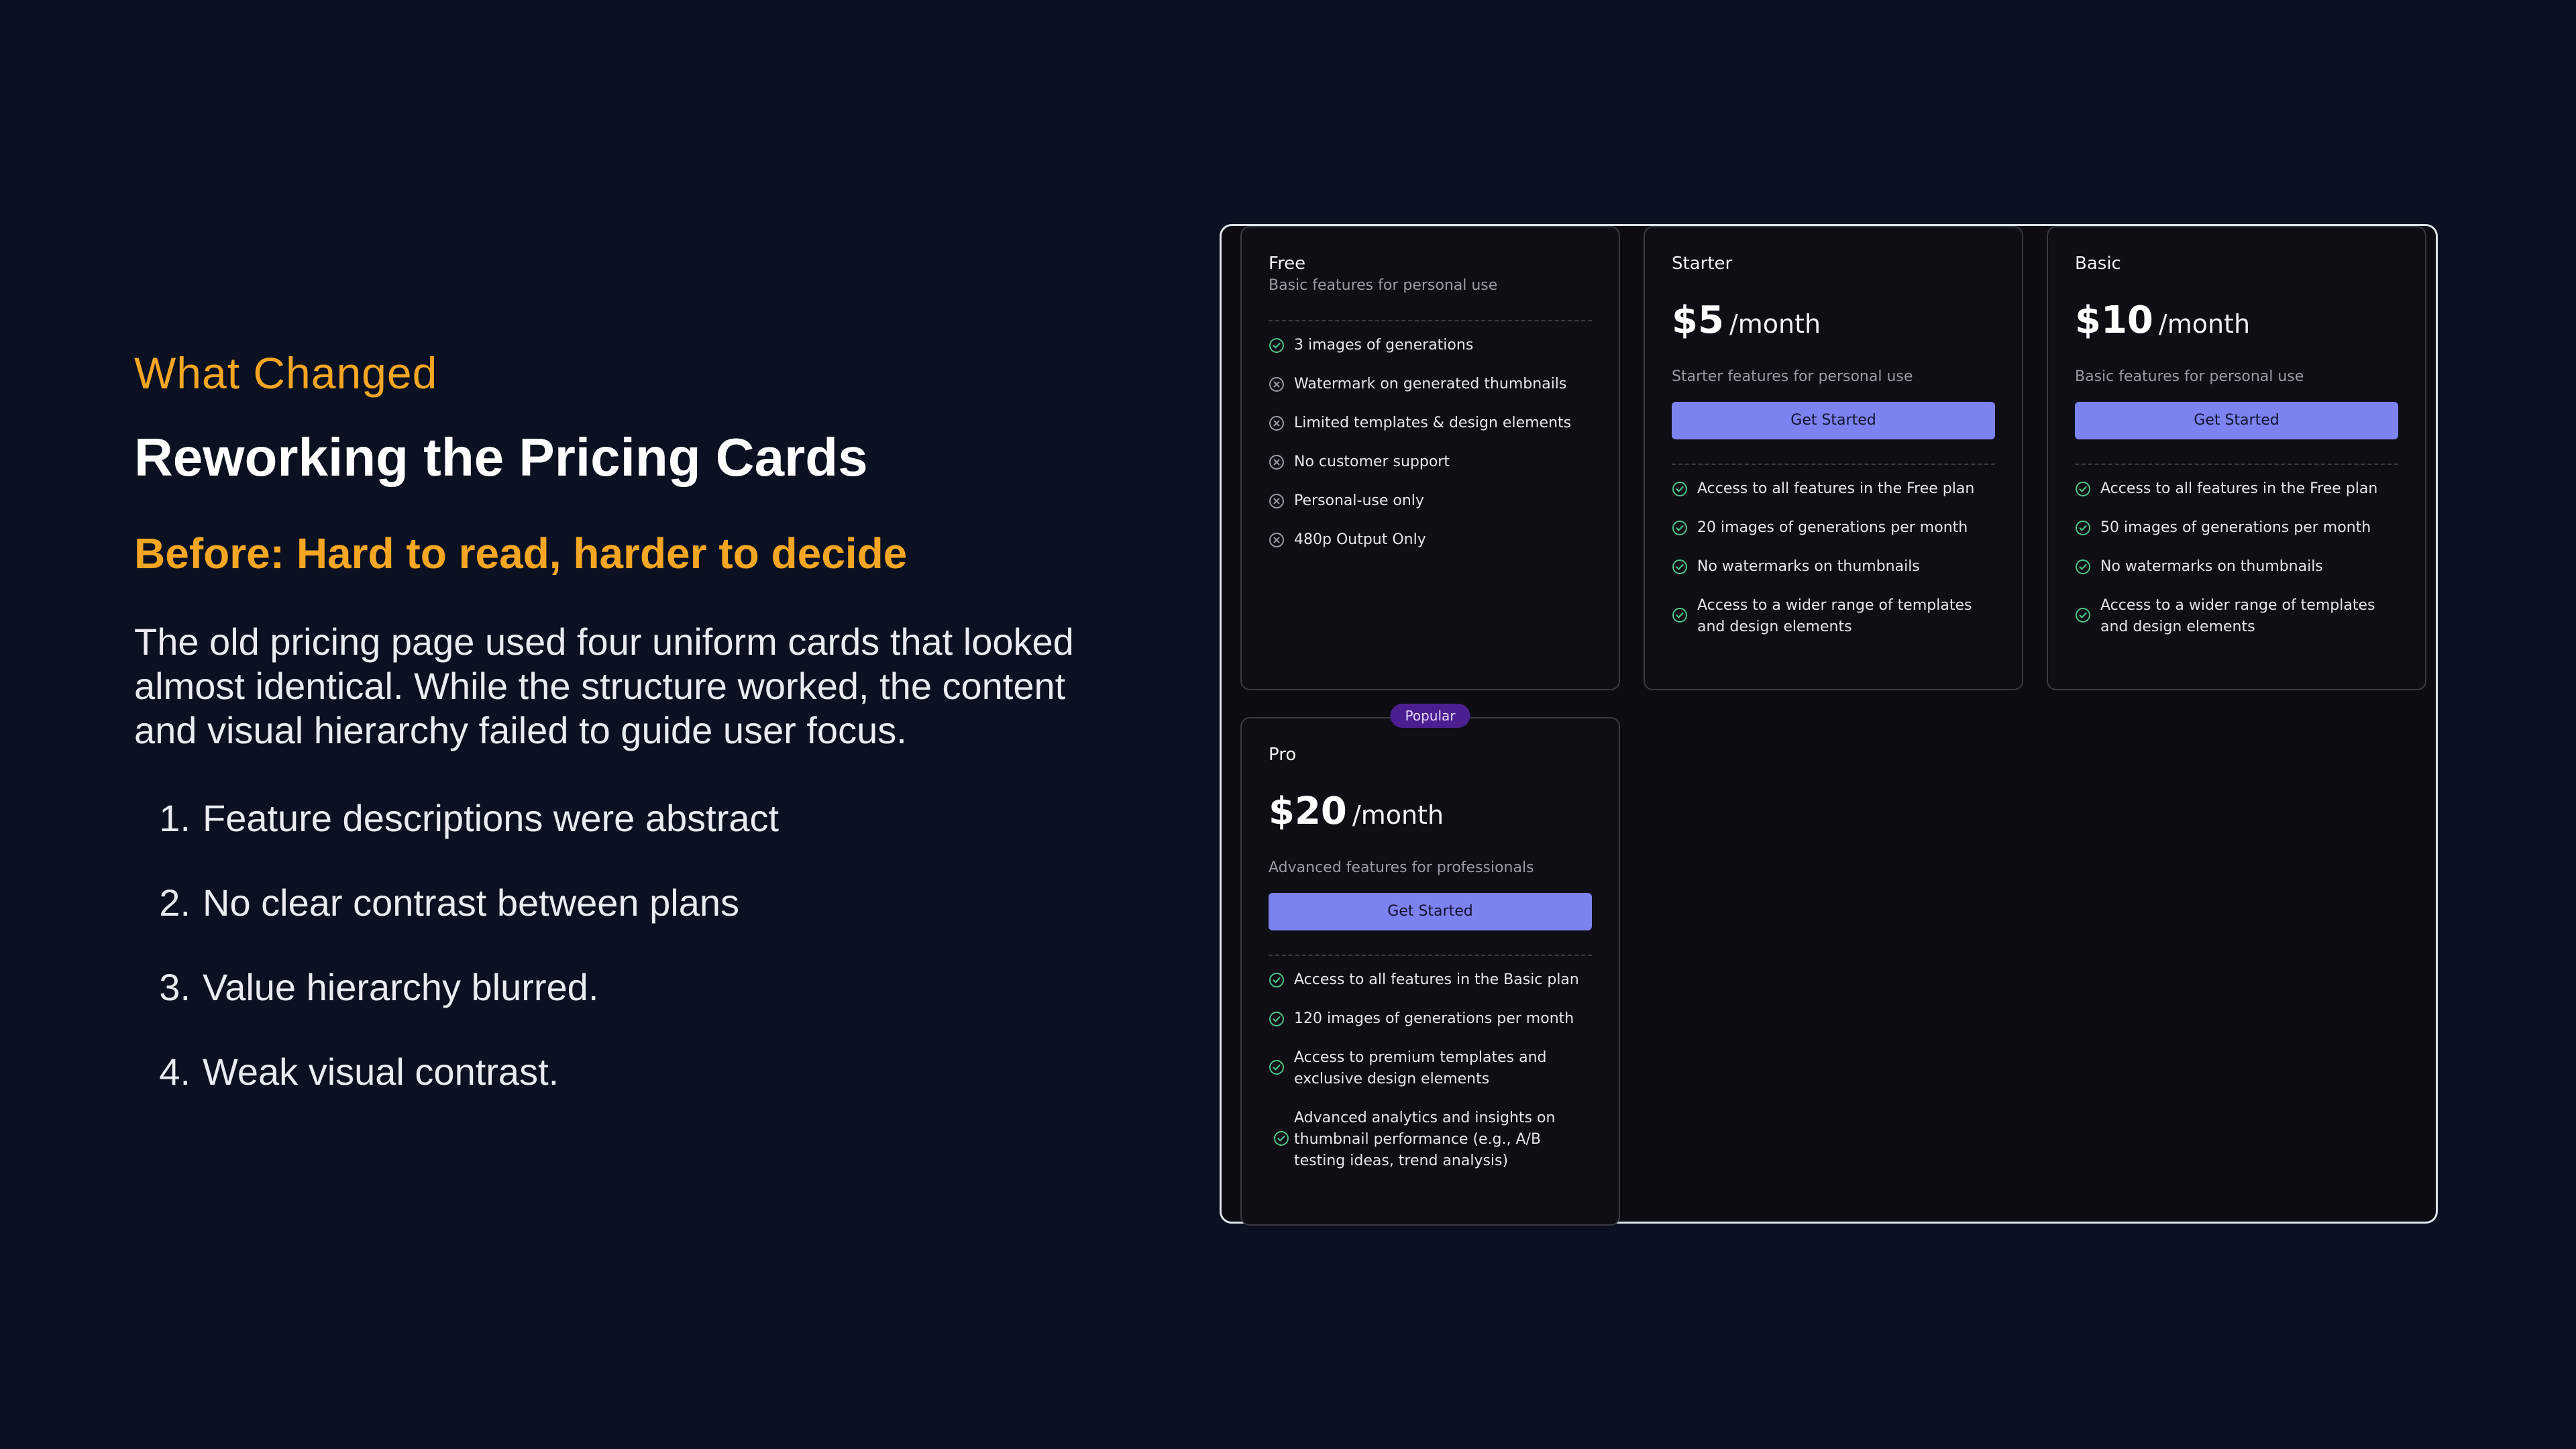  I want to click on feature-item: 20 images of generations per month, so click(1833, 528).